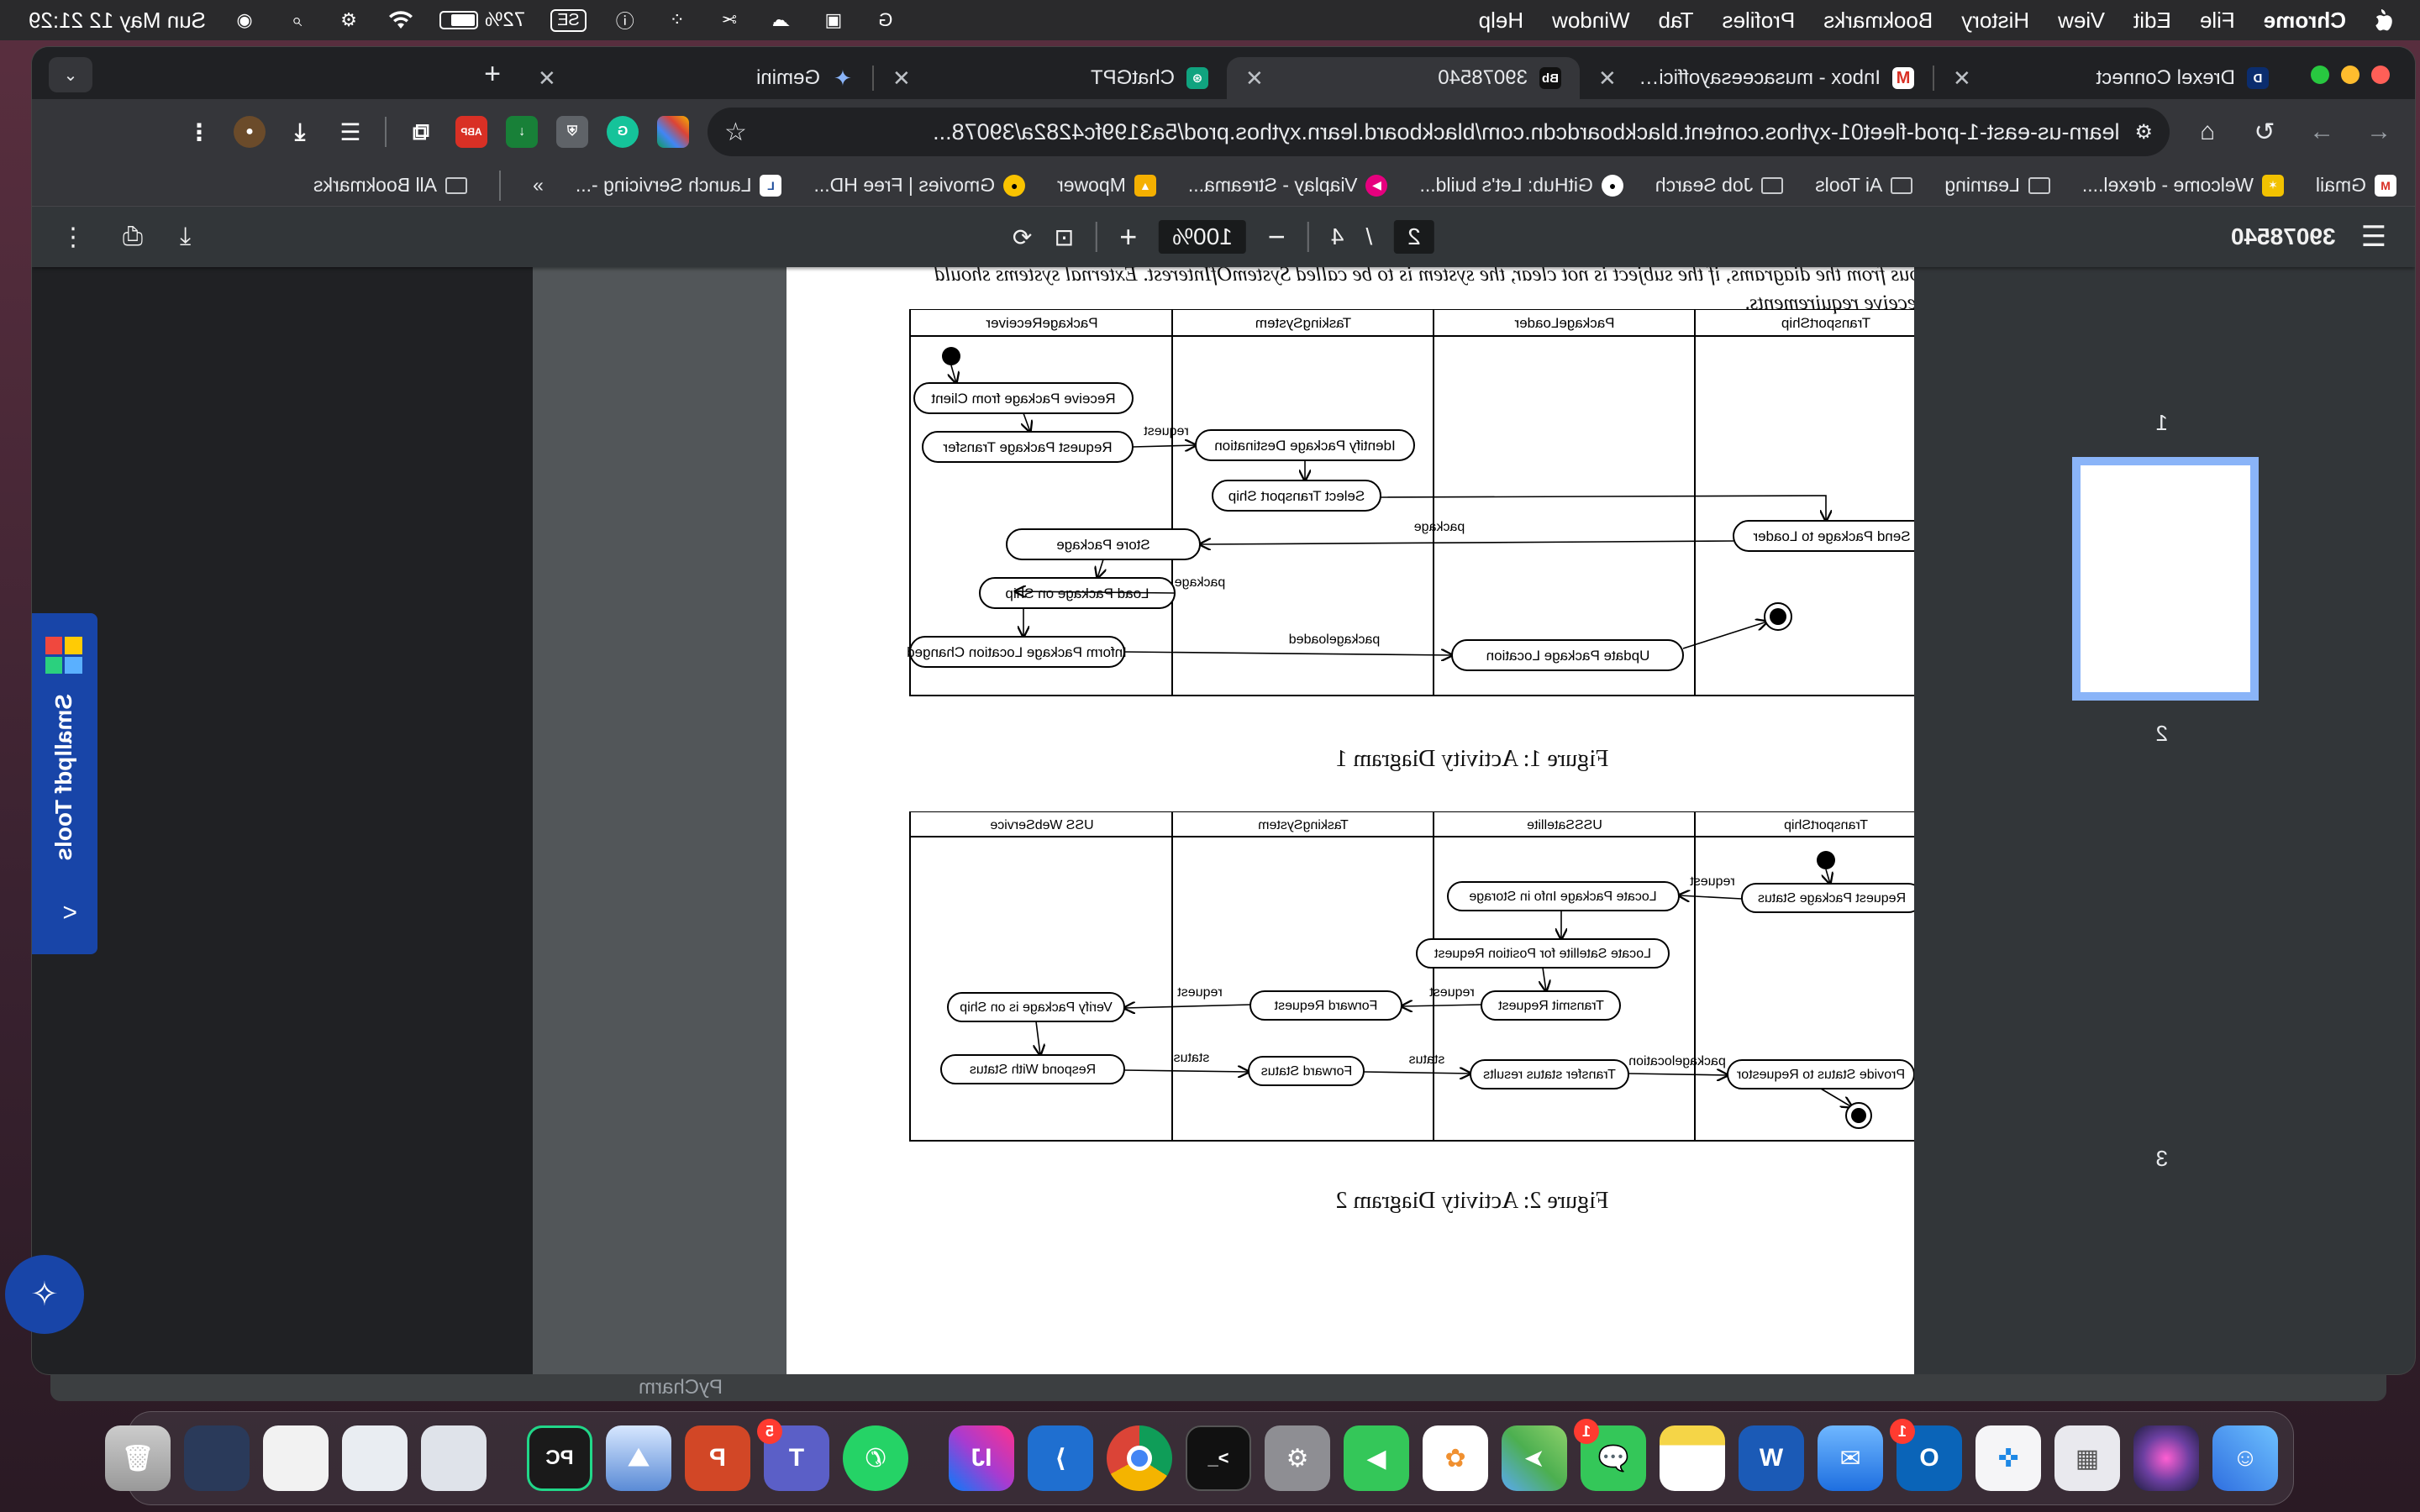  Describe the element at coordinates (559, 1458) in the screenshot. I see `pycharm-icon: PC` at that location.